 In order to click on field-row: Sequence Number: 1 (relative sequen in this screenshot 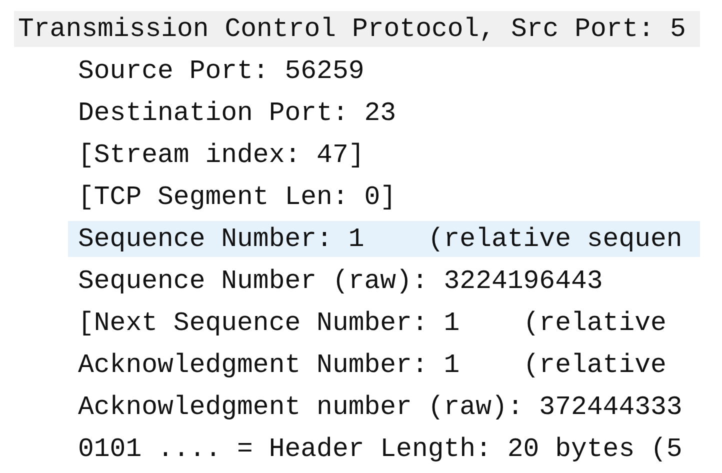, I will do `click(384, 239)`.